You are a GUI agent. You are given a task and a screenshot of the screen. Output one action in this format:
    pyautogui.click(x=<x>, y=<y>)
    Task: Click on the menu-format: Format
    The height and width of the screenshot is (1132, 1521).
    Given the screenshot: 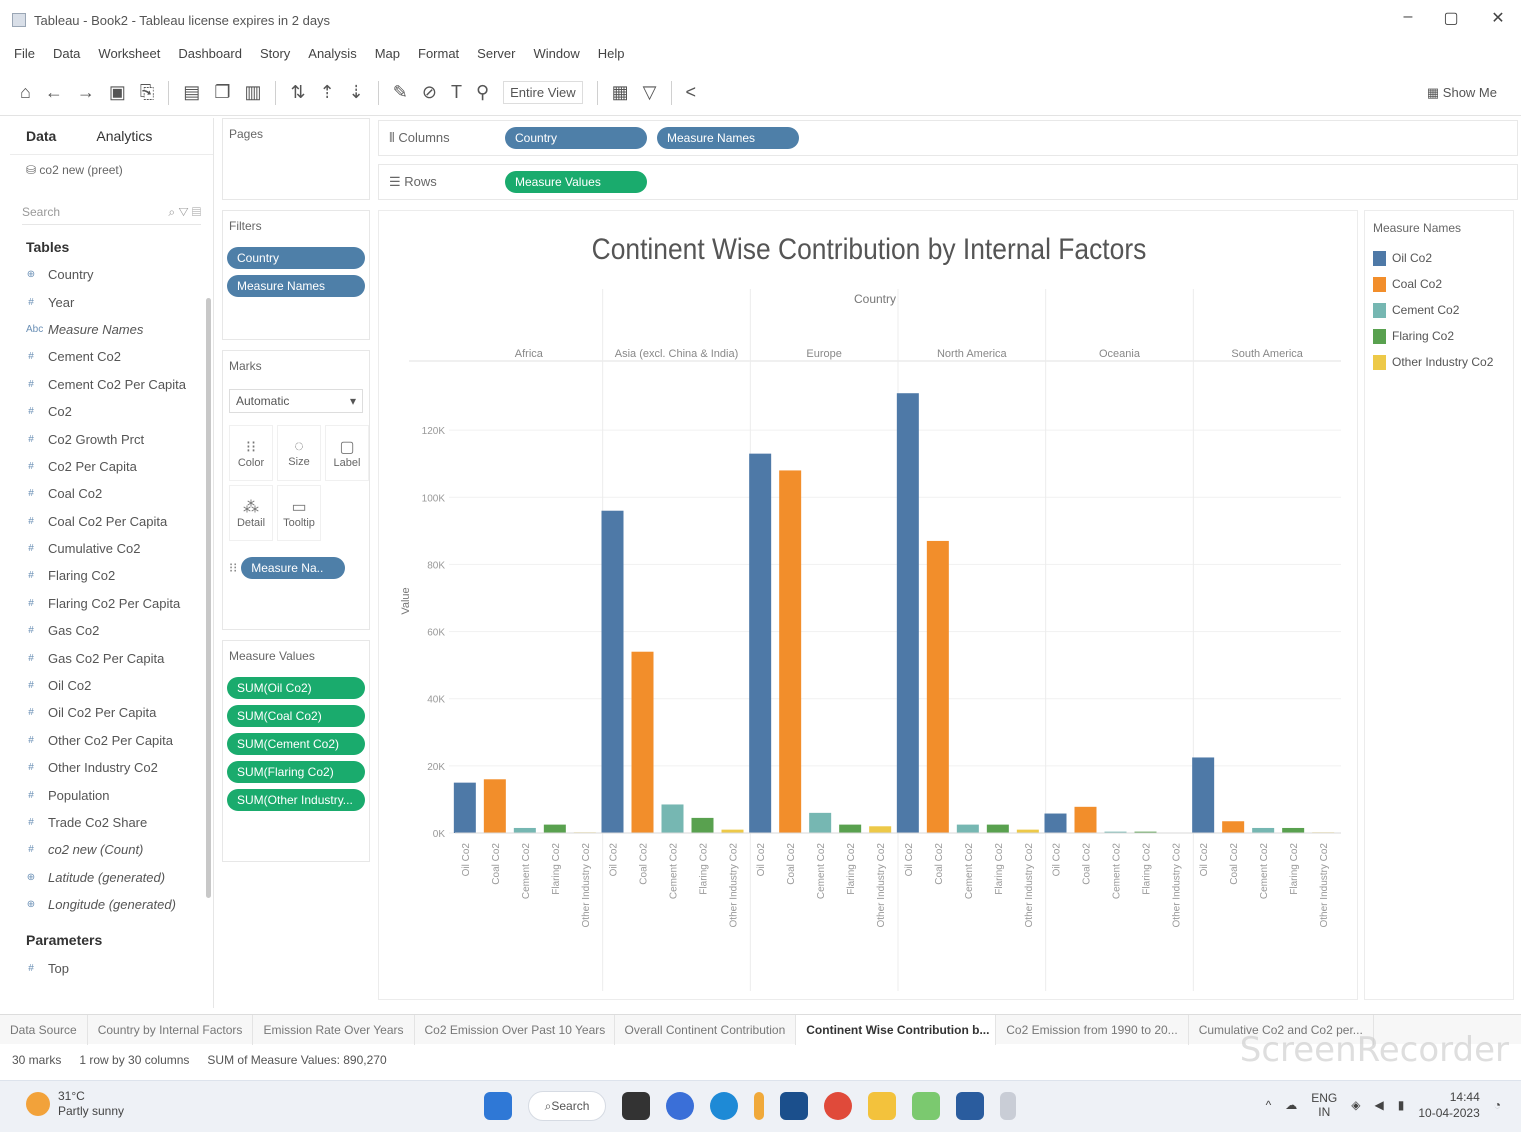 What is the action you would take?
    pyautogui.click(x=438, y=53)
    